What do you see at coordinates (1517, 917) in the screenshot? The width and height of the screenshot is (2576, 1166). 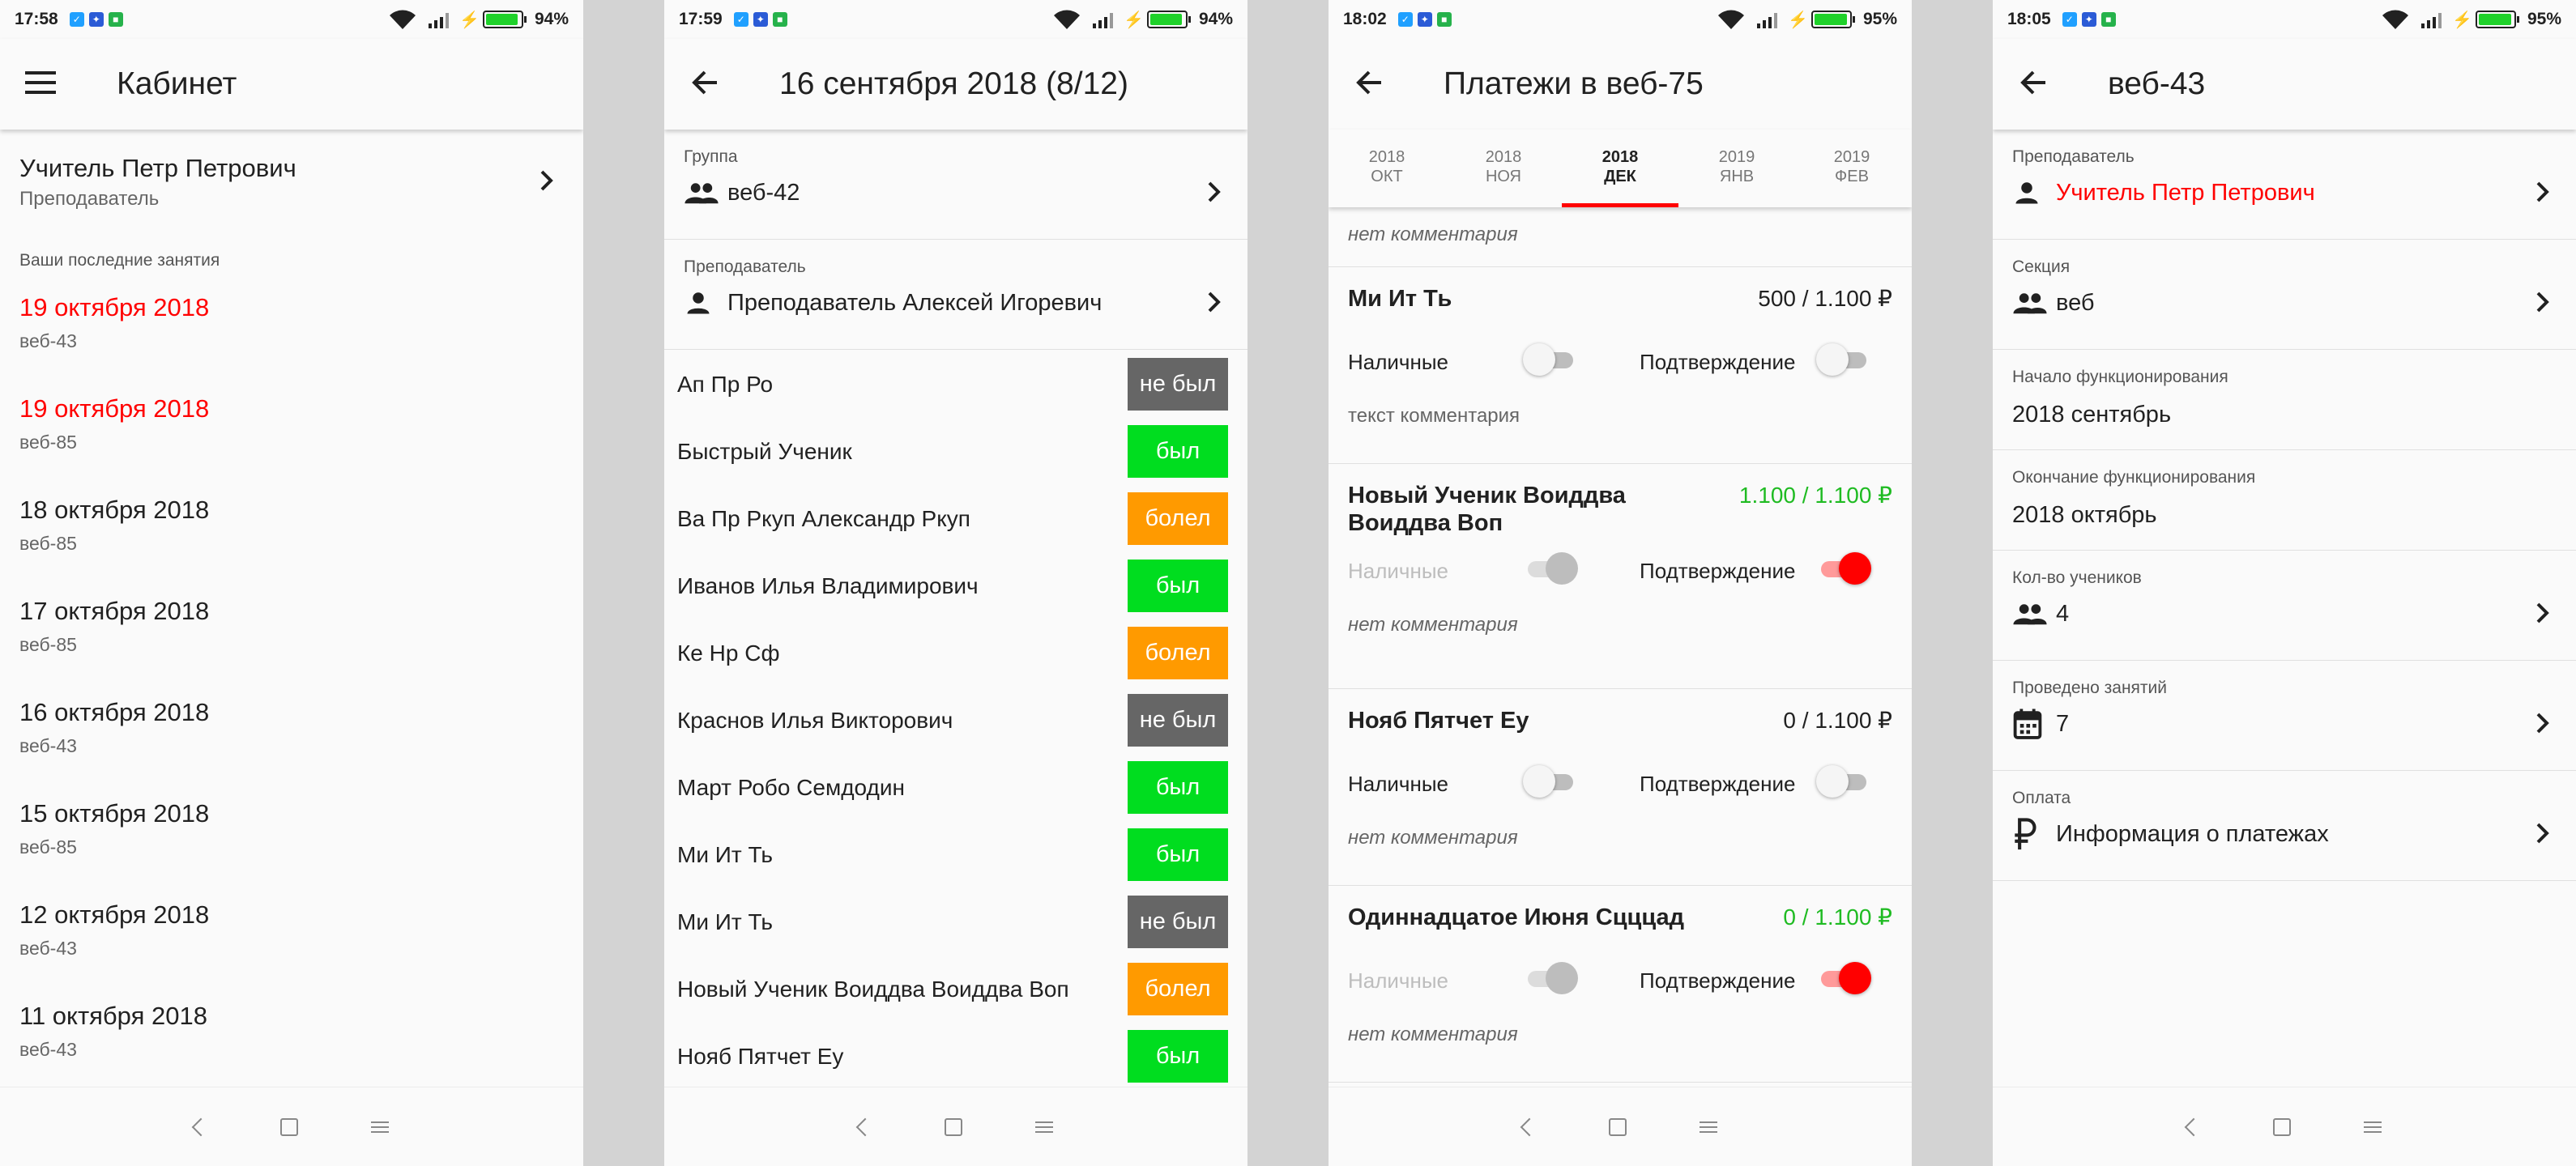 I see `student-name: Одиннадцатое Июня Сцццад` at bounding box center [1517, 917].